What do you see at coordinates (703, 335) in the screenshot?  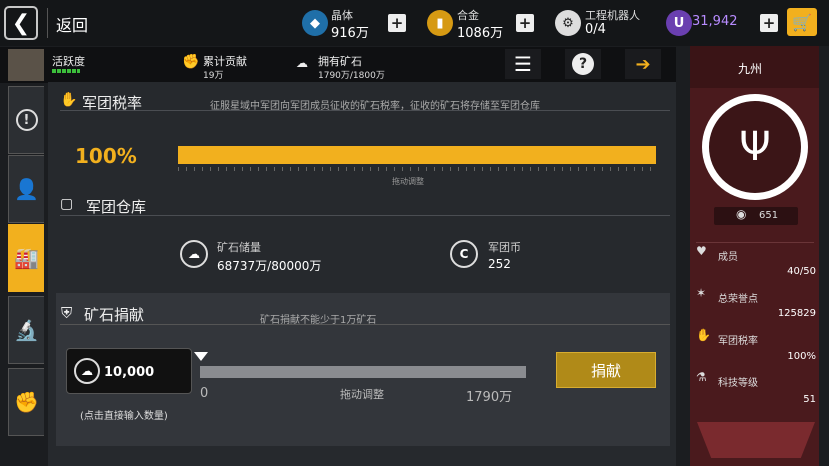 I see `tax-icon: ✋` at bounding box center [703, 335].